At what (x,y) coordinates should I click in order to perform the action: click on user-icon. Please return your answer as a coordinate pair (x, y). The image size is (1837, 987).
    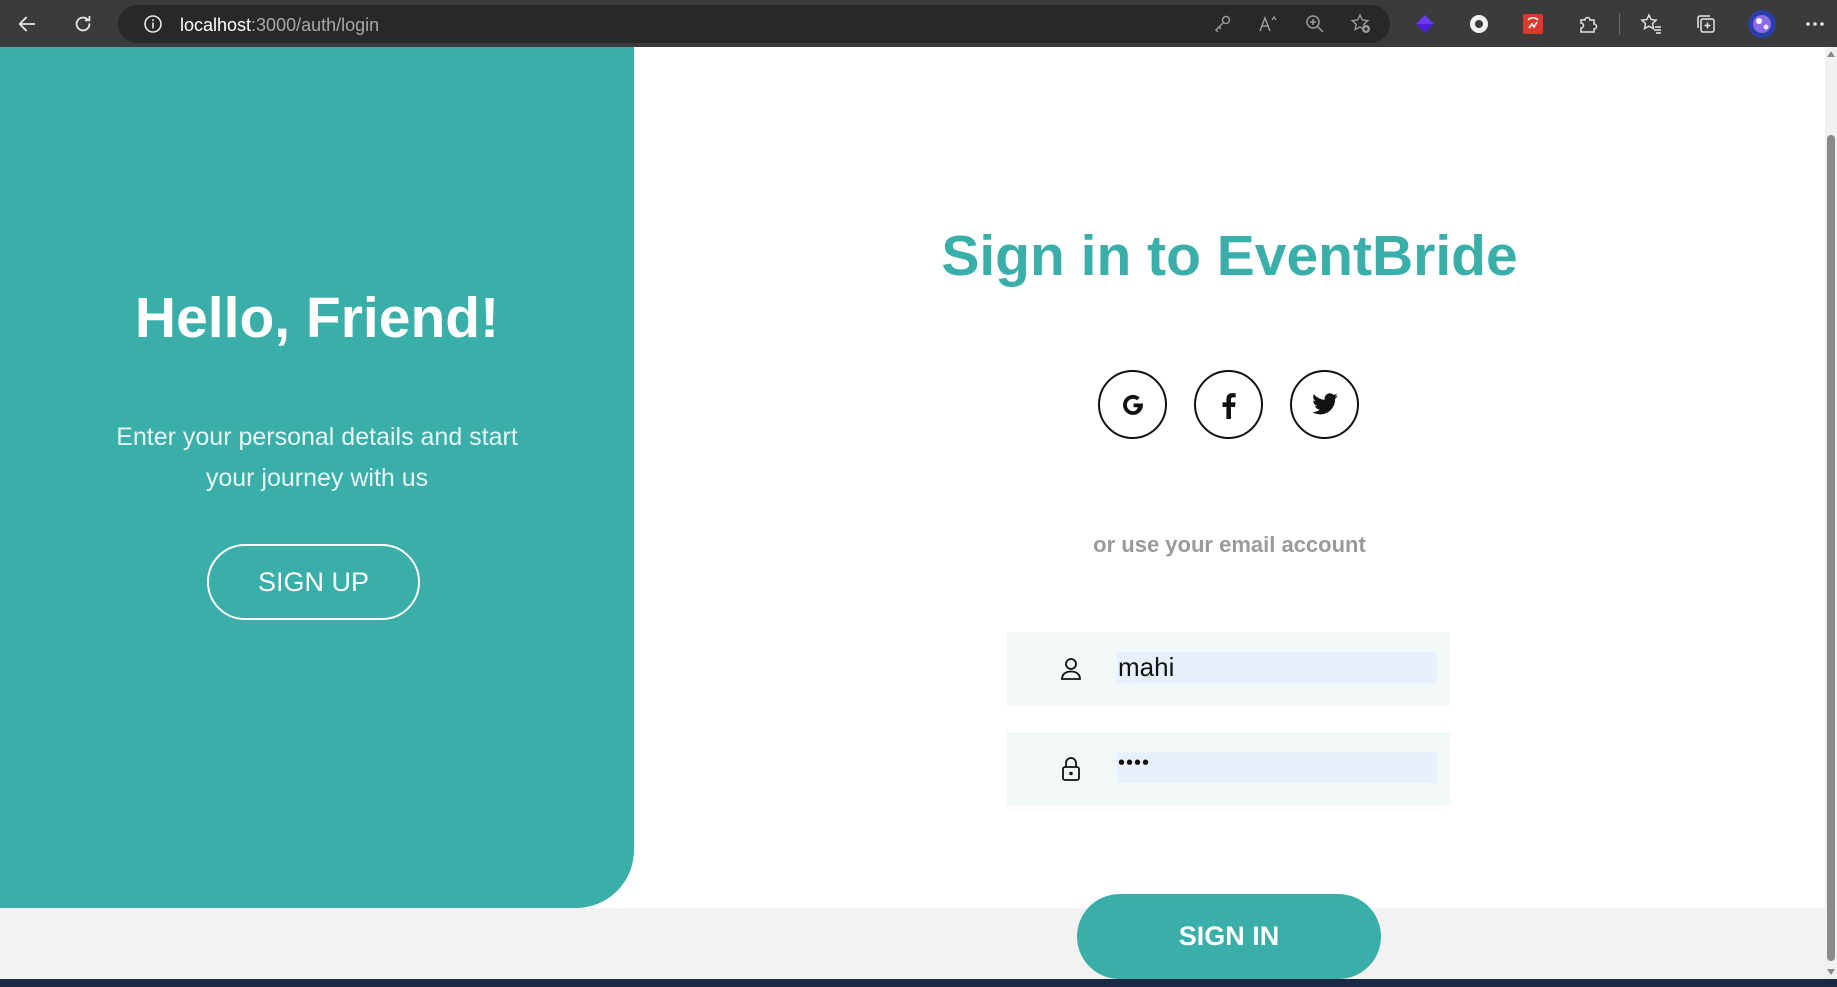
    Looking at the image, I should click on (1071, 669).